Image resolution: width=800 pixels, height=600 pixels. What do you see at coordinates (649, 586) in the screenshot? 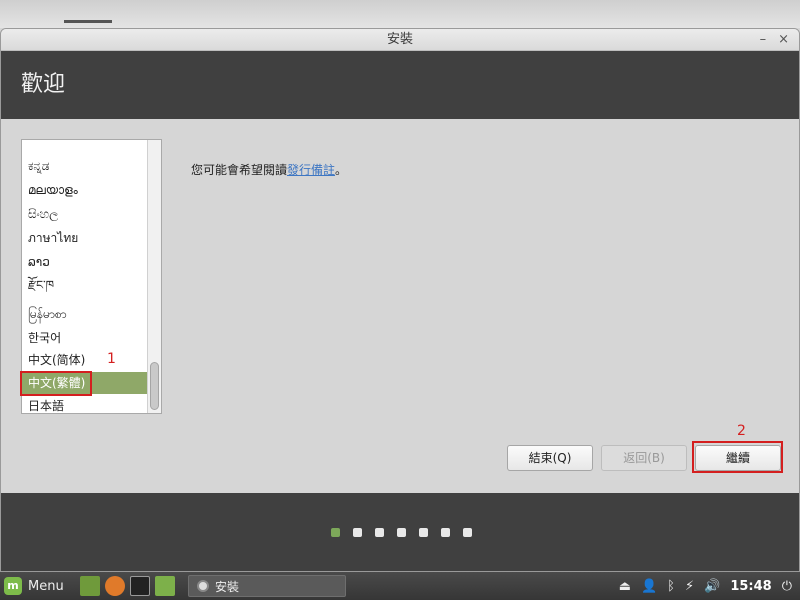
I see `user-icon: 👤` at bounding box center [649, 586].